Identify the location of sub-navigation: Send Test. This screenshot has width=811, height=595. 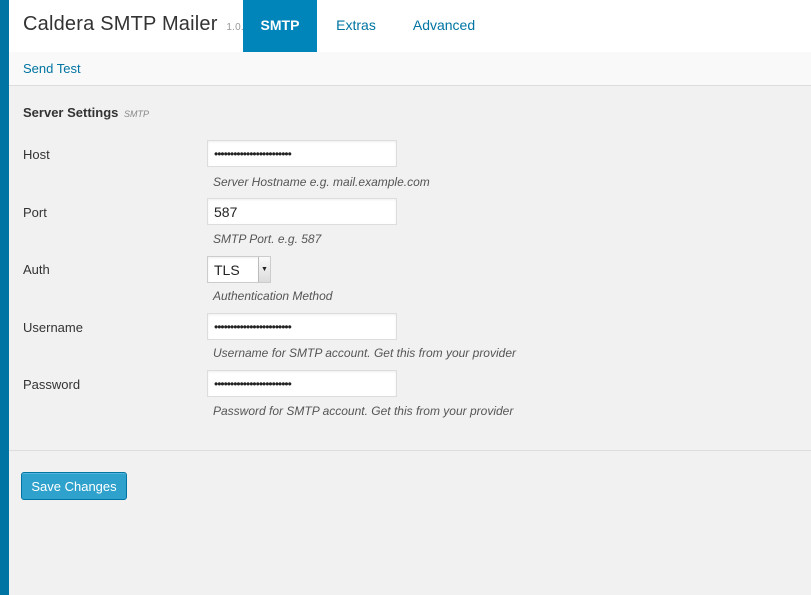
(410, 69).